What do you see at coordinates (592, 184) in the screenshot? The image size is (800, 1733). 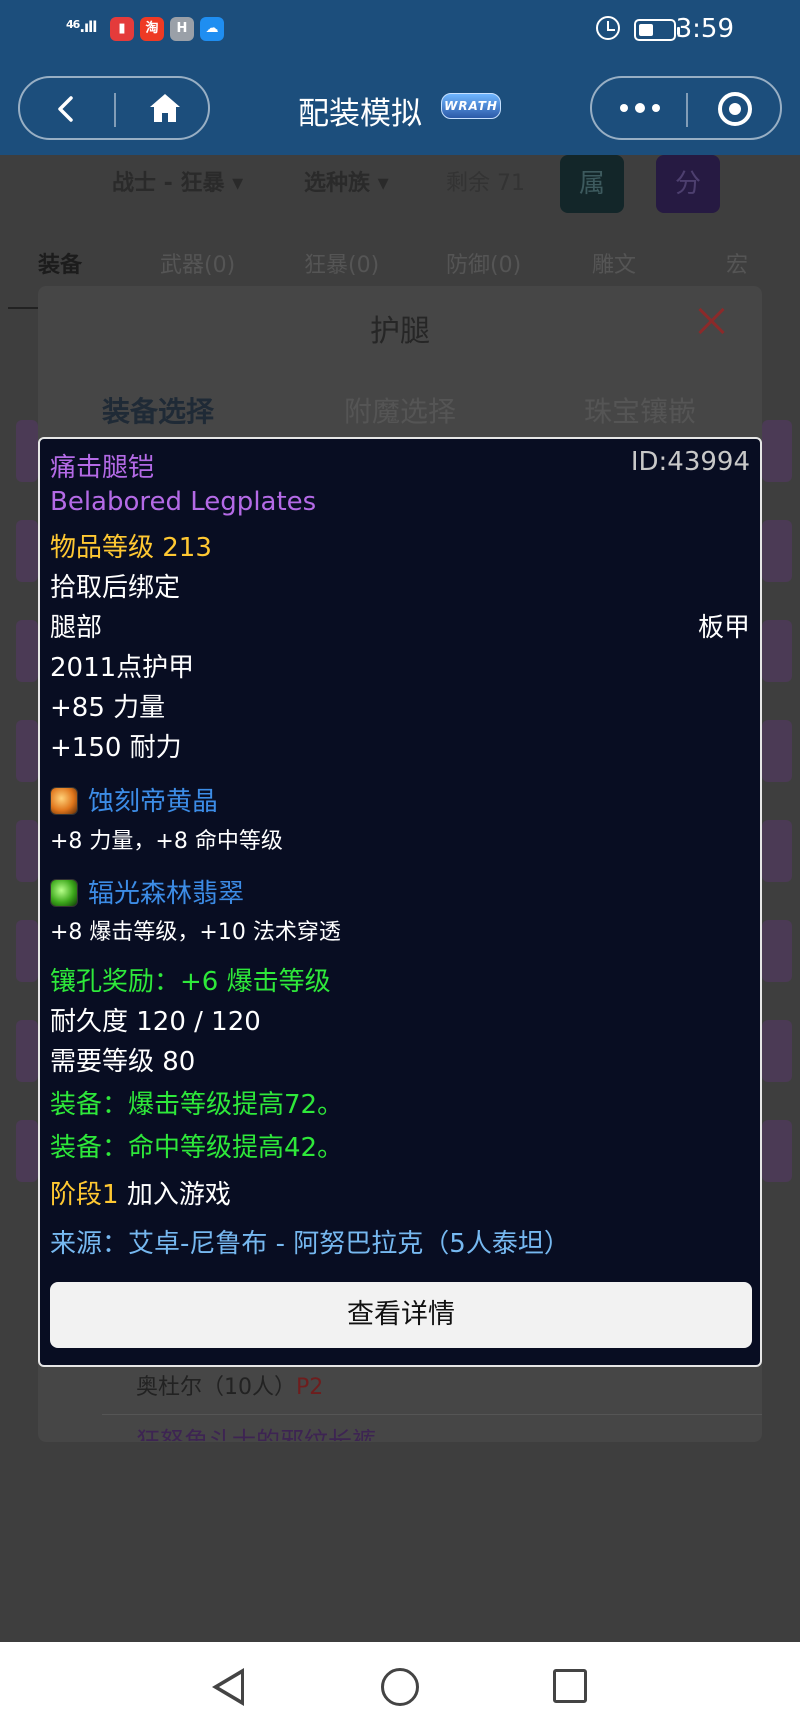 I see `attributes-button: 属` at bounding box center [592, 184].